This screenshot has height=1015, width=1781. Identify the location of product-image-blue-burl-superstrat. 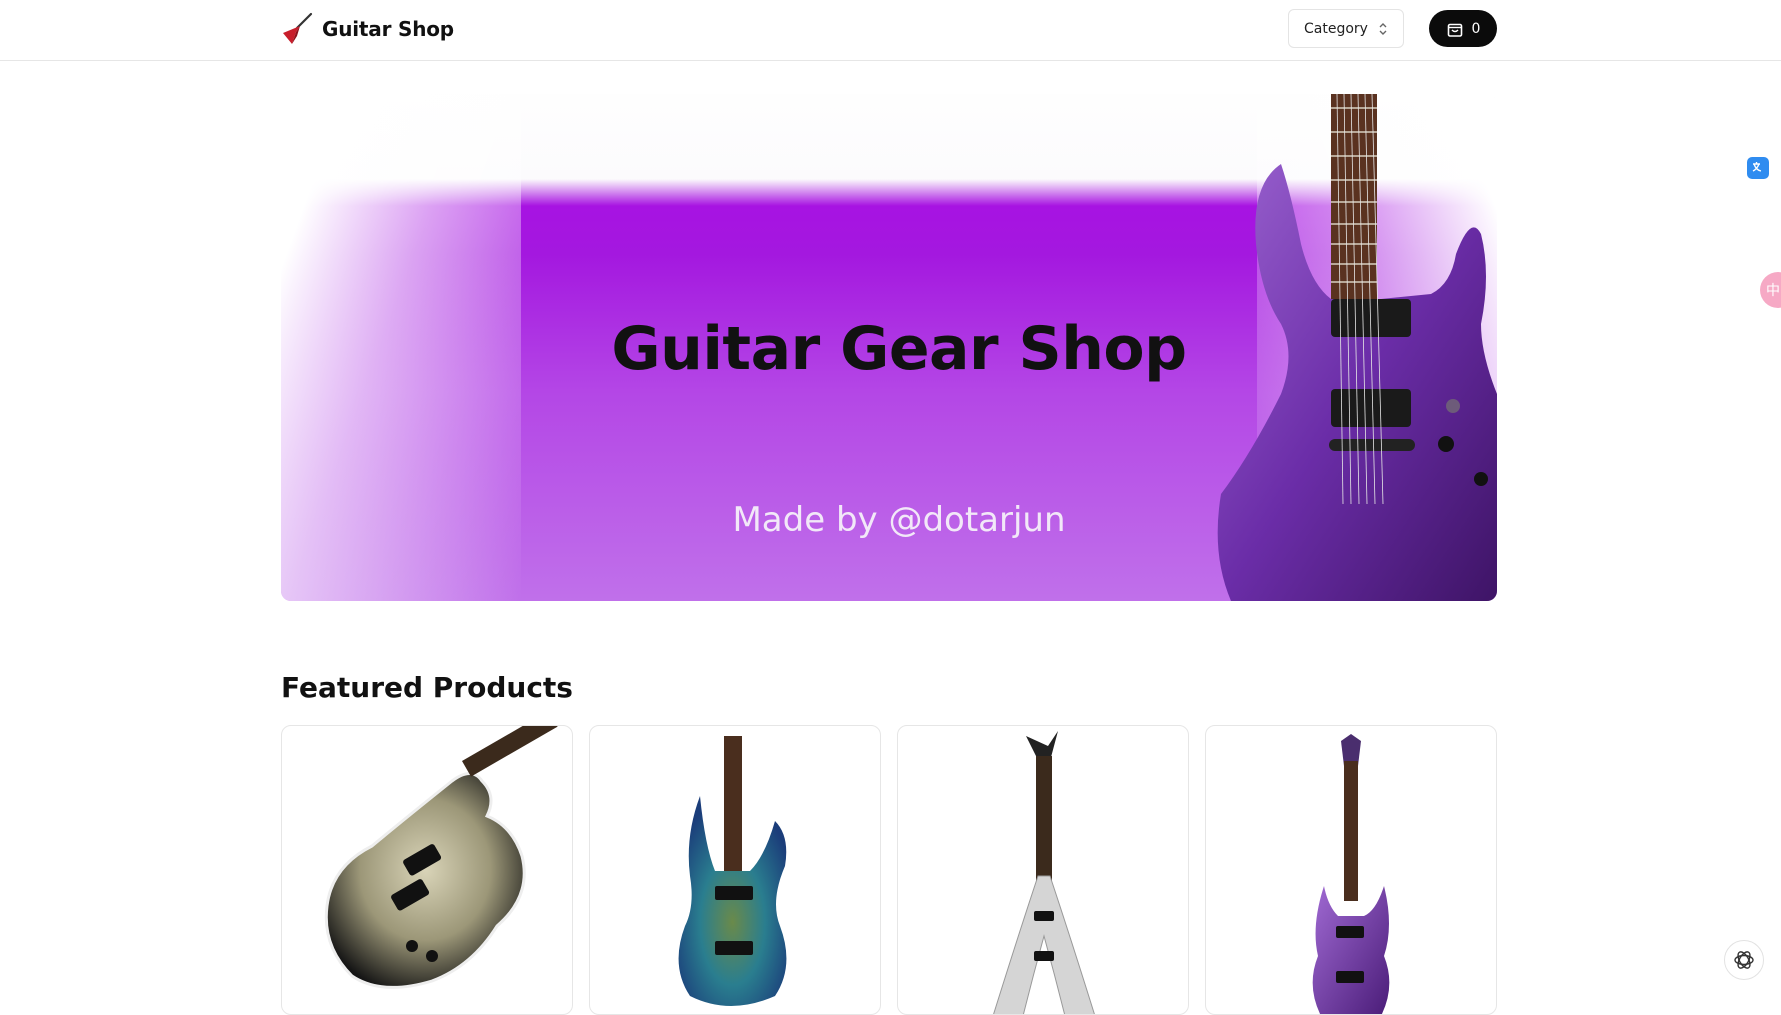
(732, 871).